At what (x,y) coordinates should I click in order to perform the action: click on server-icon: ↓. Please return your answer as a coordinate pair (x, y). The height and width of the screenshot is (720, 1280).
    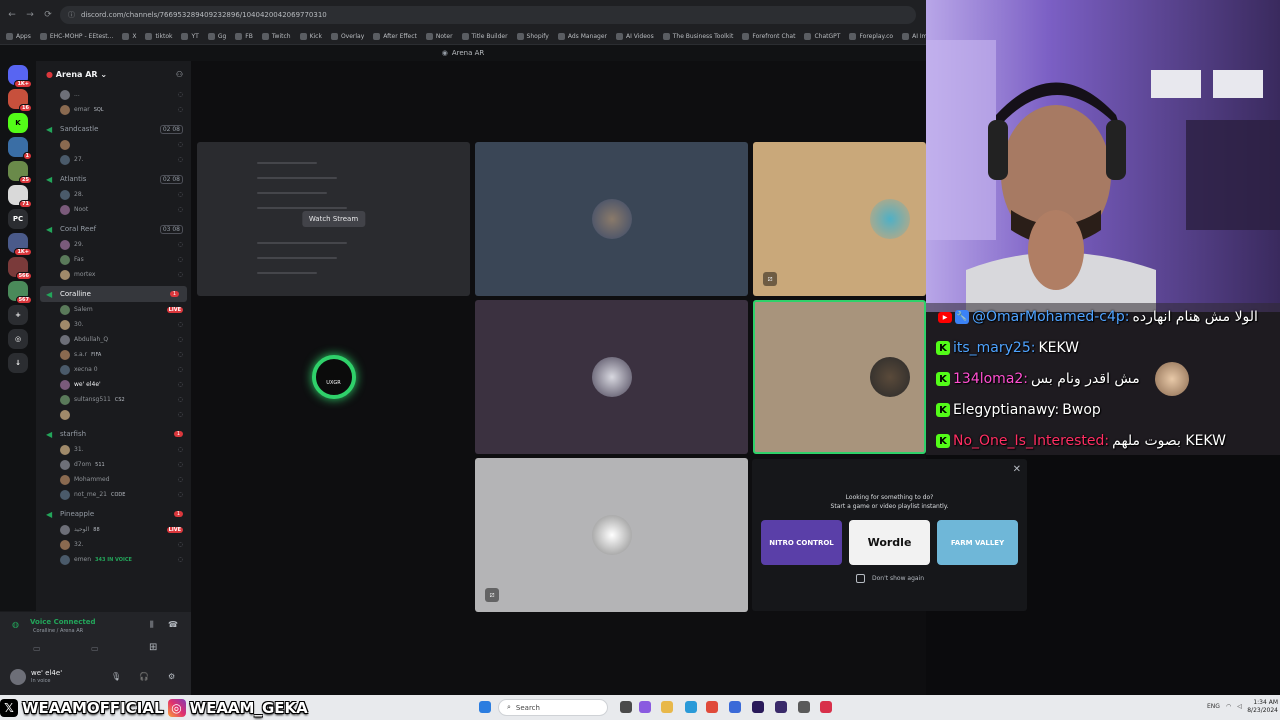
    Looking at the image, I should click on (18, 363).